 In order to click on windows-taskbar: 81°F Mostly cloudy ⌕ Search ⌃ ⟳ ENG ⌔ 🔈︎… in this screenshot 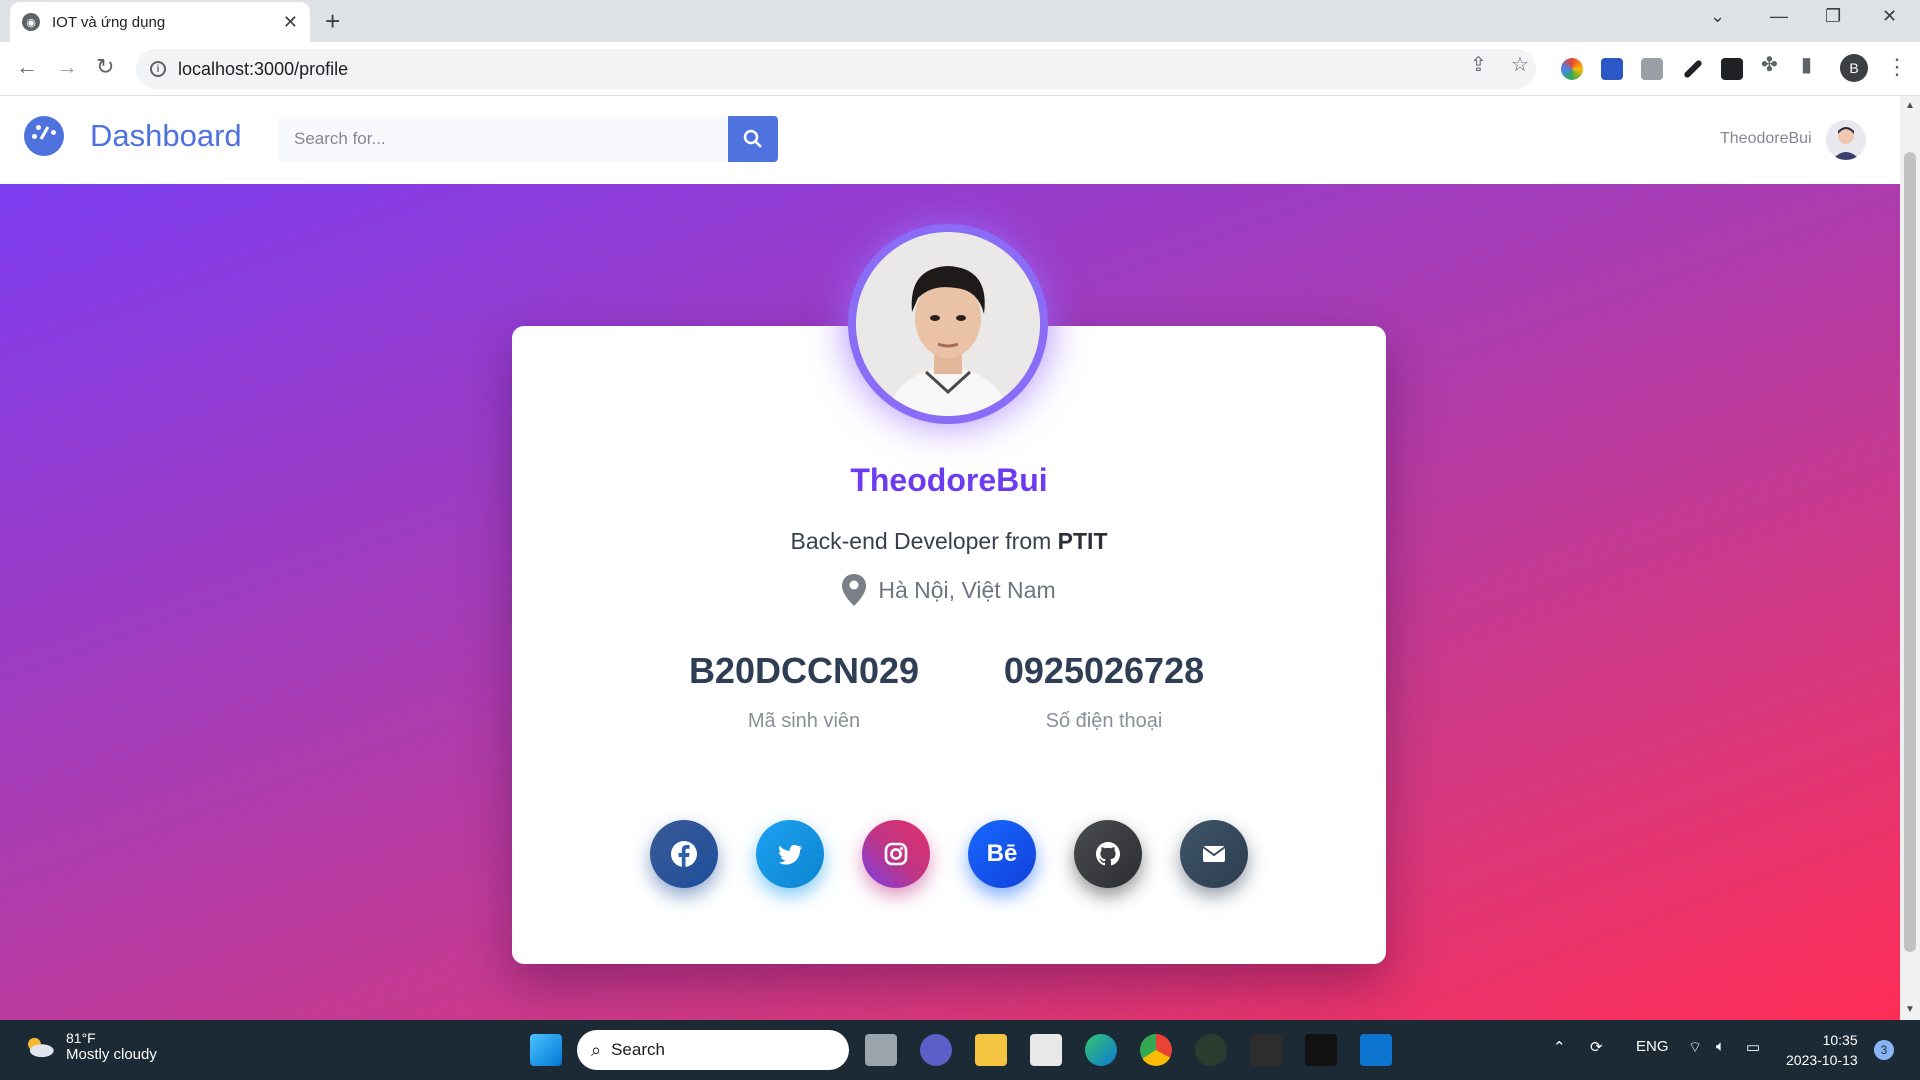, I will do `click(960, 1050)`.